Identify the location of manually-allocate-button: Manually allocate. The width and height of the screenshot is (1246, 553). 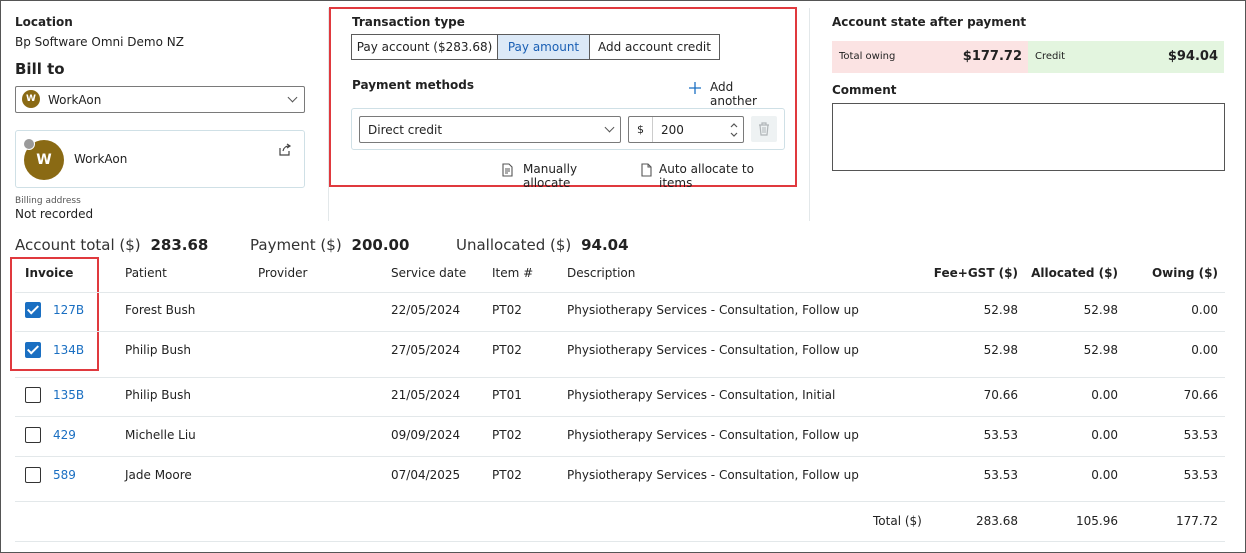
(561, 176).